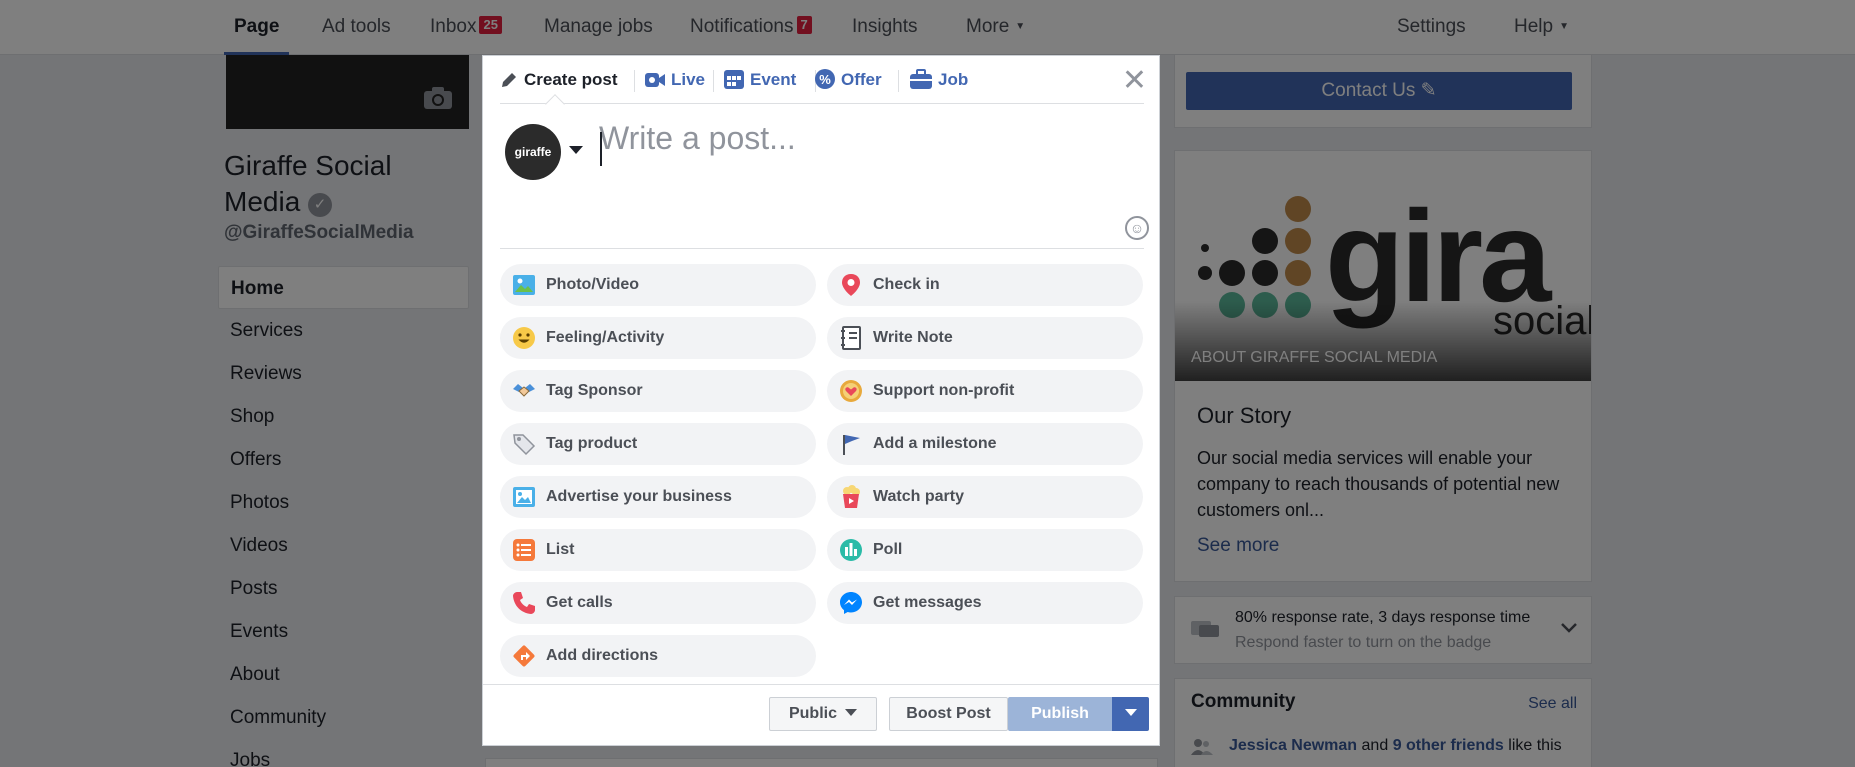 The image size is (1855, 767). Describe the element at coordinates (944, 390) in the screenshot. I see `option-label: Support non-profit` at that location.